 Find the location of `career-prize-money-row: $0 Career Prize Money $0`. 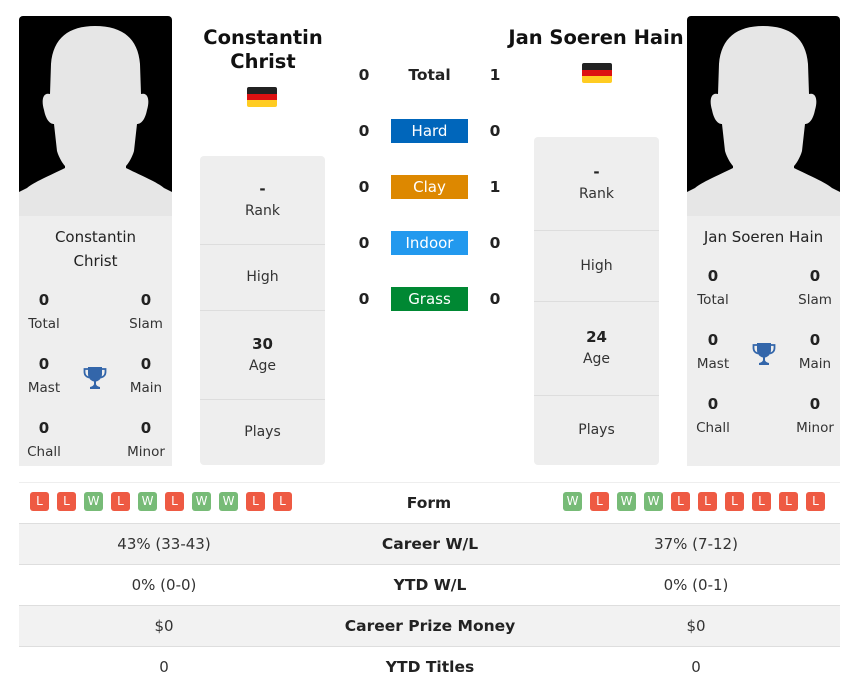

career-prize-money-row: $0 Career Prize Money $0 is located at coordinates (429, 625).